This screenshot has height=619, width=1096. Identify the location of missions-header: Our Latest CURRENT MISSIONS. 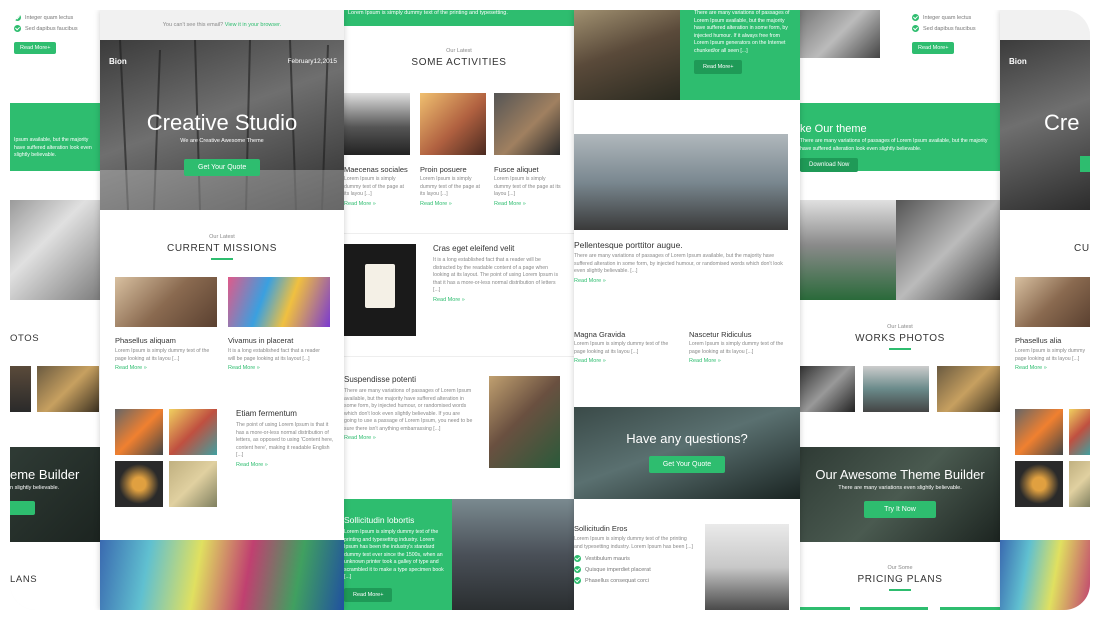
(222, 235).